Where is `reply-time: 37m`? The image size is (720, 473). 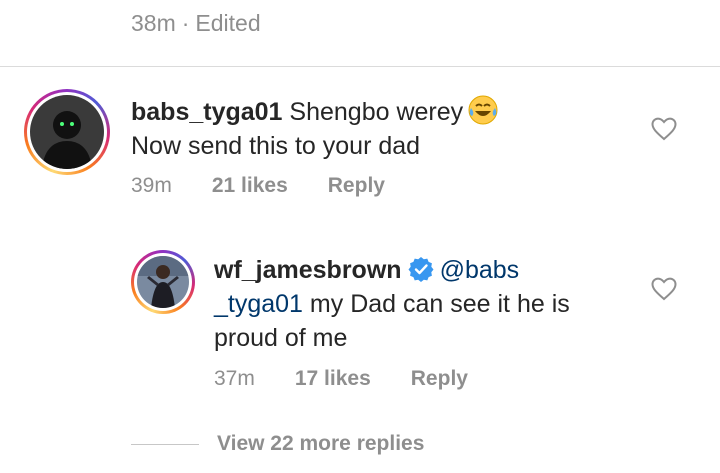 reply-time: 37m is located at coordinates (234, 378).